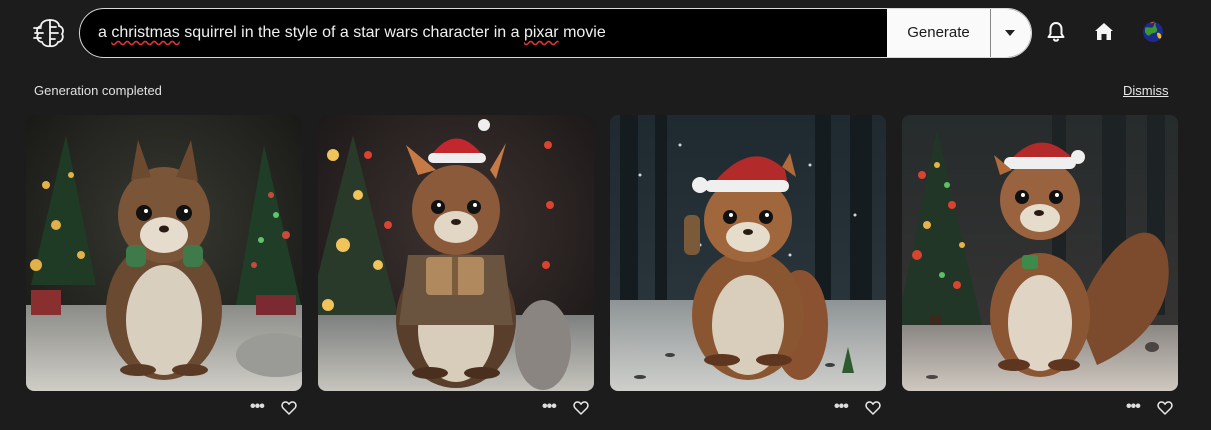 This screenshot has height=430, width=1211. Describe the element at coordinates (541, 32) in the screenshot. I see `prompt-text-4: pixar` at that location.